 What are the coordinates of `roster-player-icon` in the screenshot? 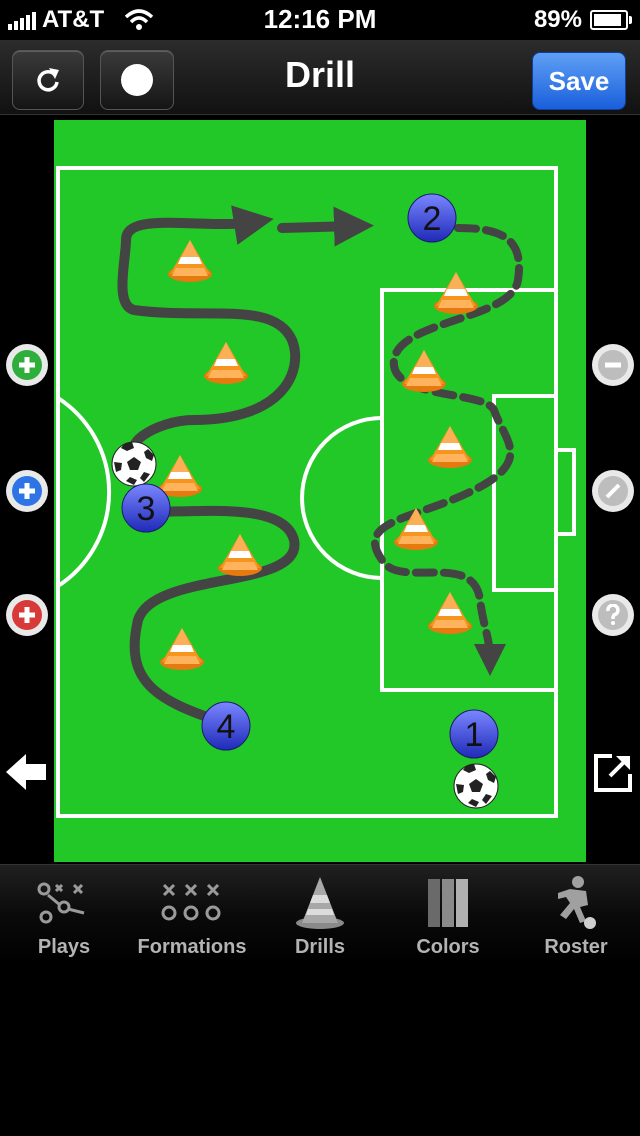 It's located at (577, 902).